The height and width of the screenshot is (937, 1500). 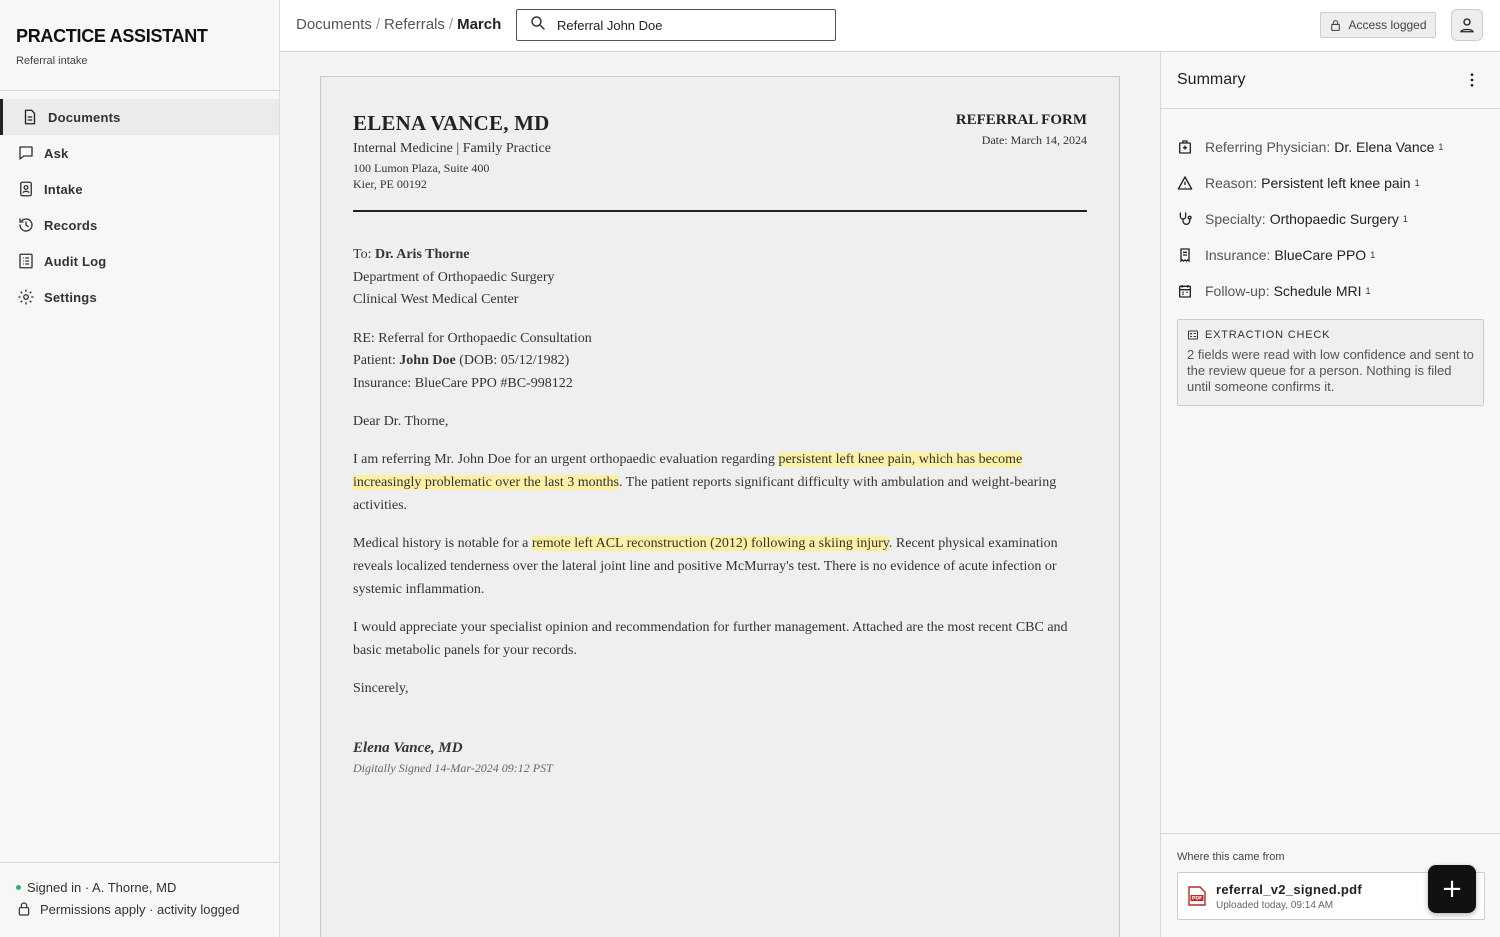 I want to click on search-box, so click(x=676, y=25).